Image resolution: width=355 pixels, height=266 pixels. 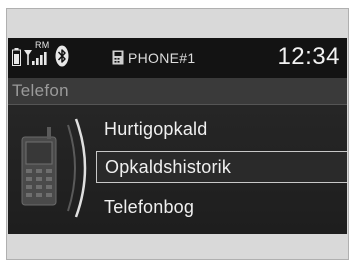 I want to click on menu-item-speed-dial: Hurtigopkald, so click(x=221, y=129).